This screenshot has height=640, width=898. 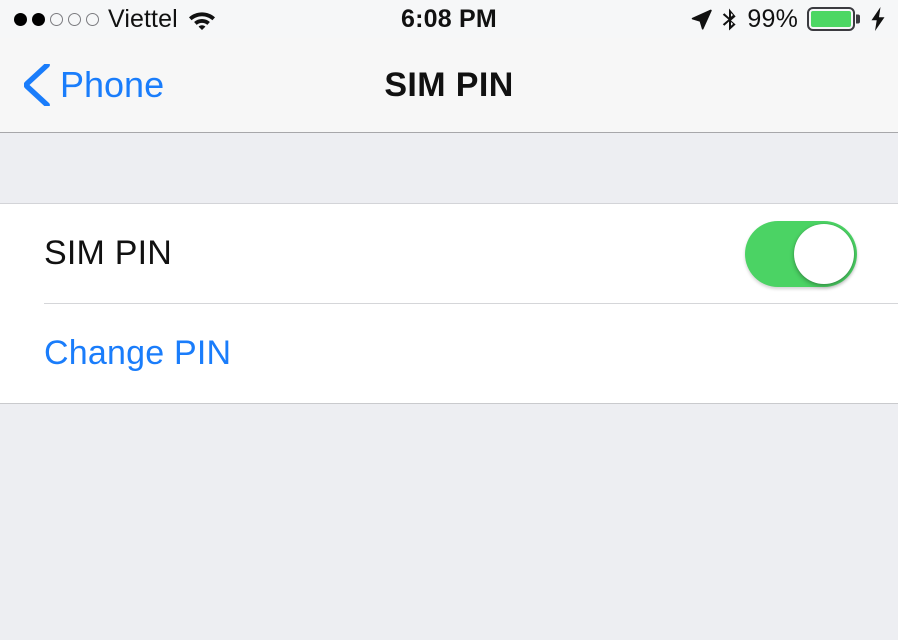 I want to click on group-spacer, so click(x=449, y=169).